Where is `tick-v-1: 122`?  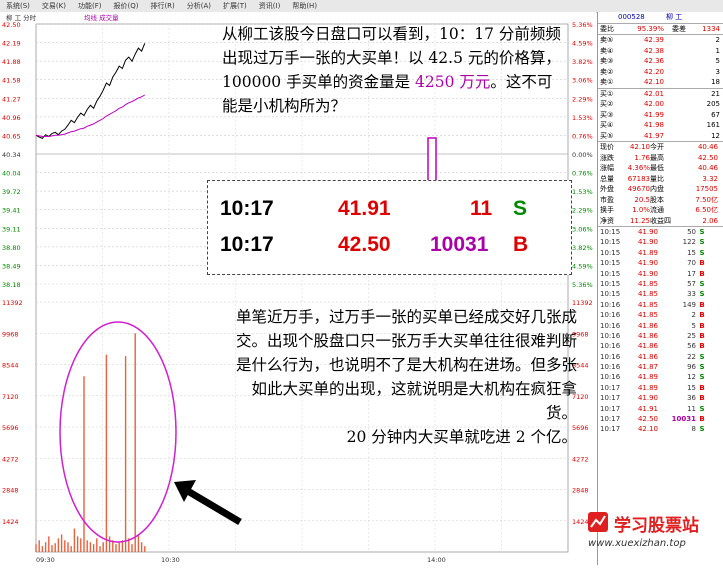
tick-v-1: 122 is located at coordinates (689, 242).